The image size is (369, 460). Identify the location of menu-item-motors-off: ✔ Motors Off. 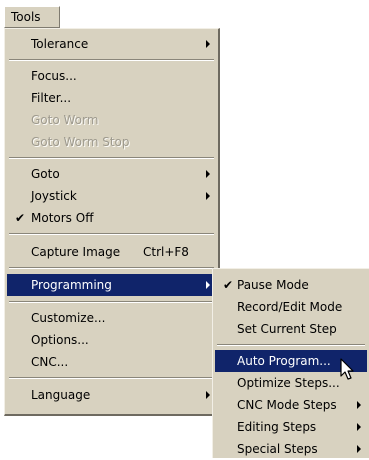
(111, 218).